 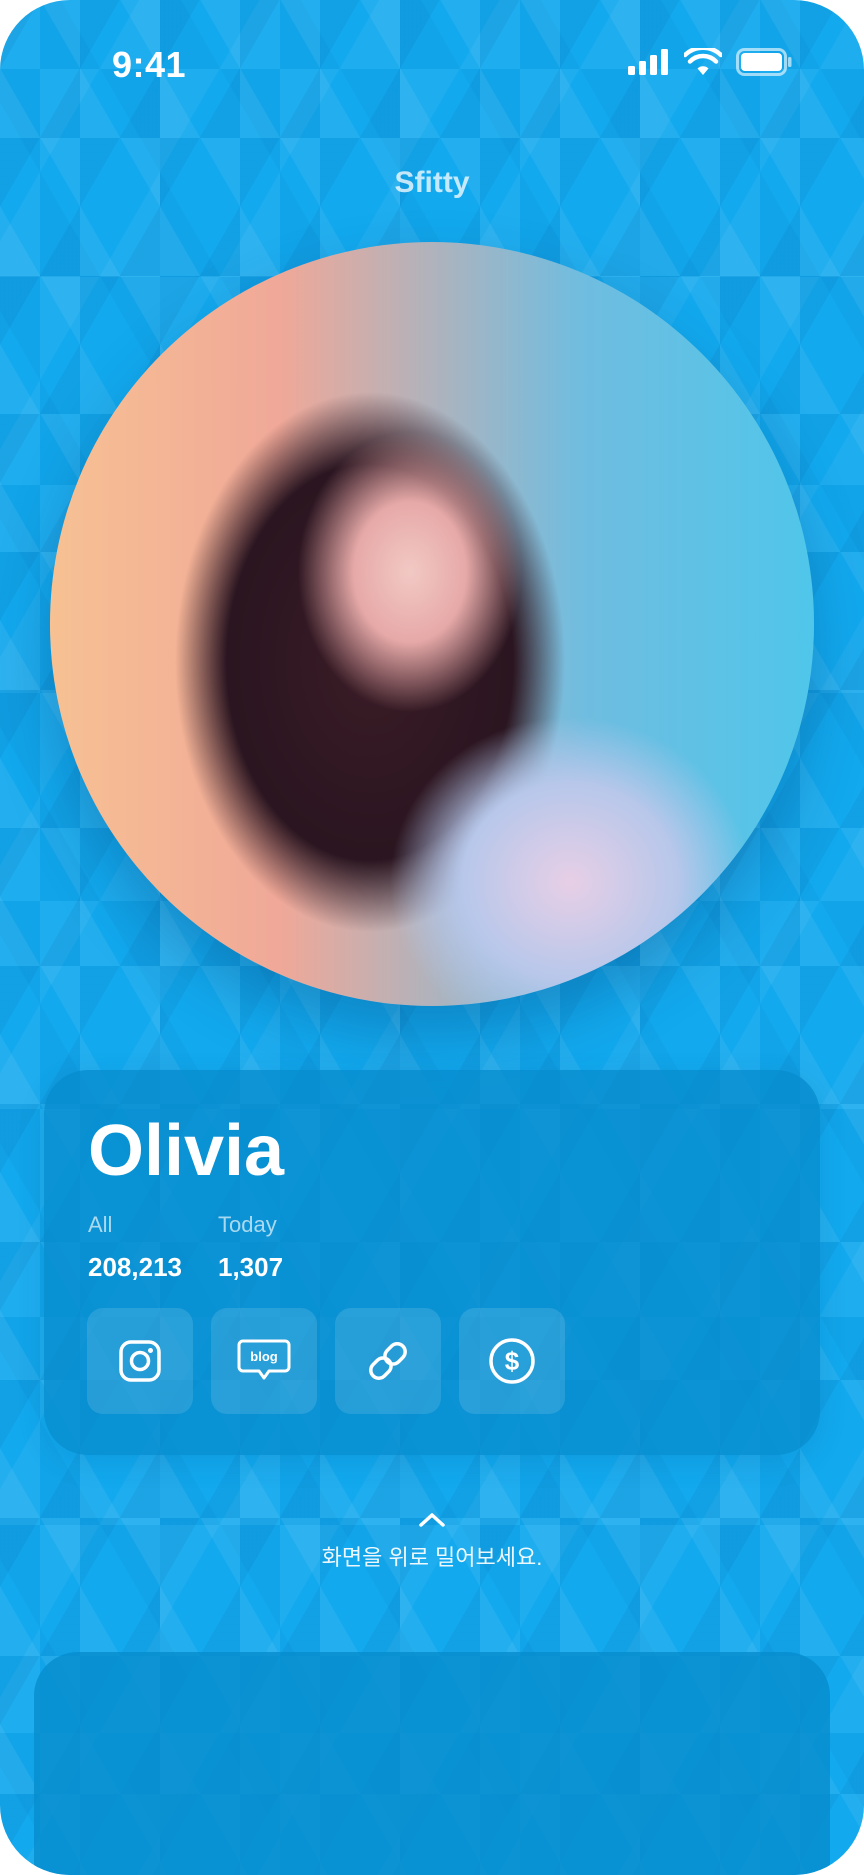 I want to click on bottom-panel, so click(x=432, y=1763).